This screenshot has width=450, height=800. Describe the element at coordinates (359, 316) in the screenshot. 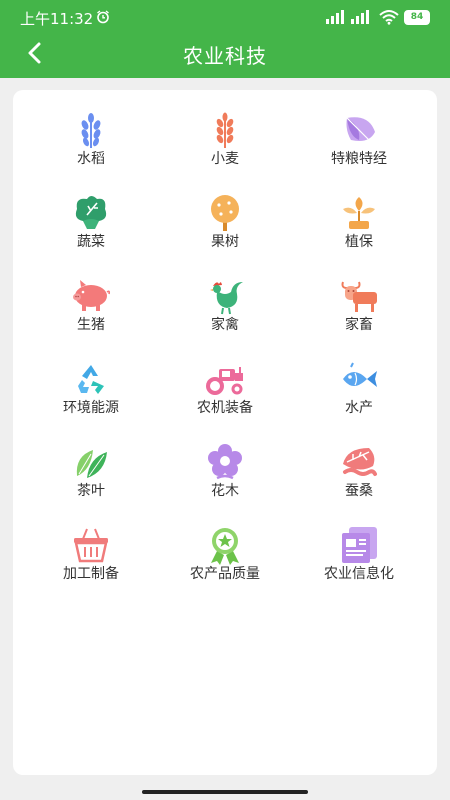

I see `category-item-livestock: 家畜` at that location.